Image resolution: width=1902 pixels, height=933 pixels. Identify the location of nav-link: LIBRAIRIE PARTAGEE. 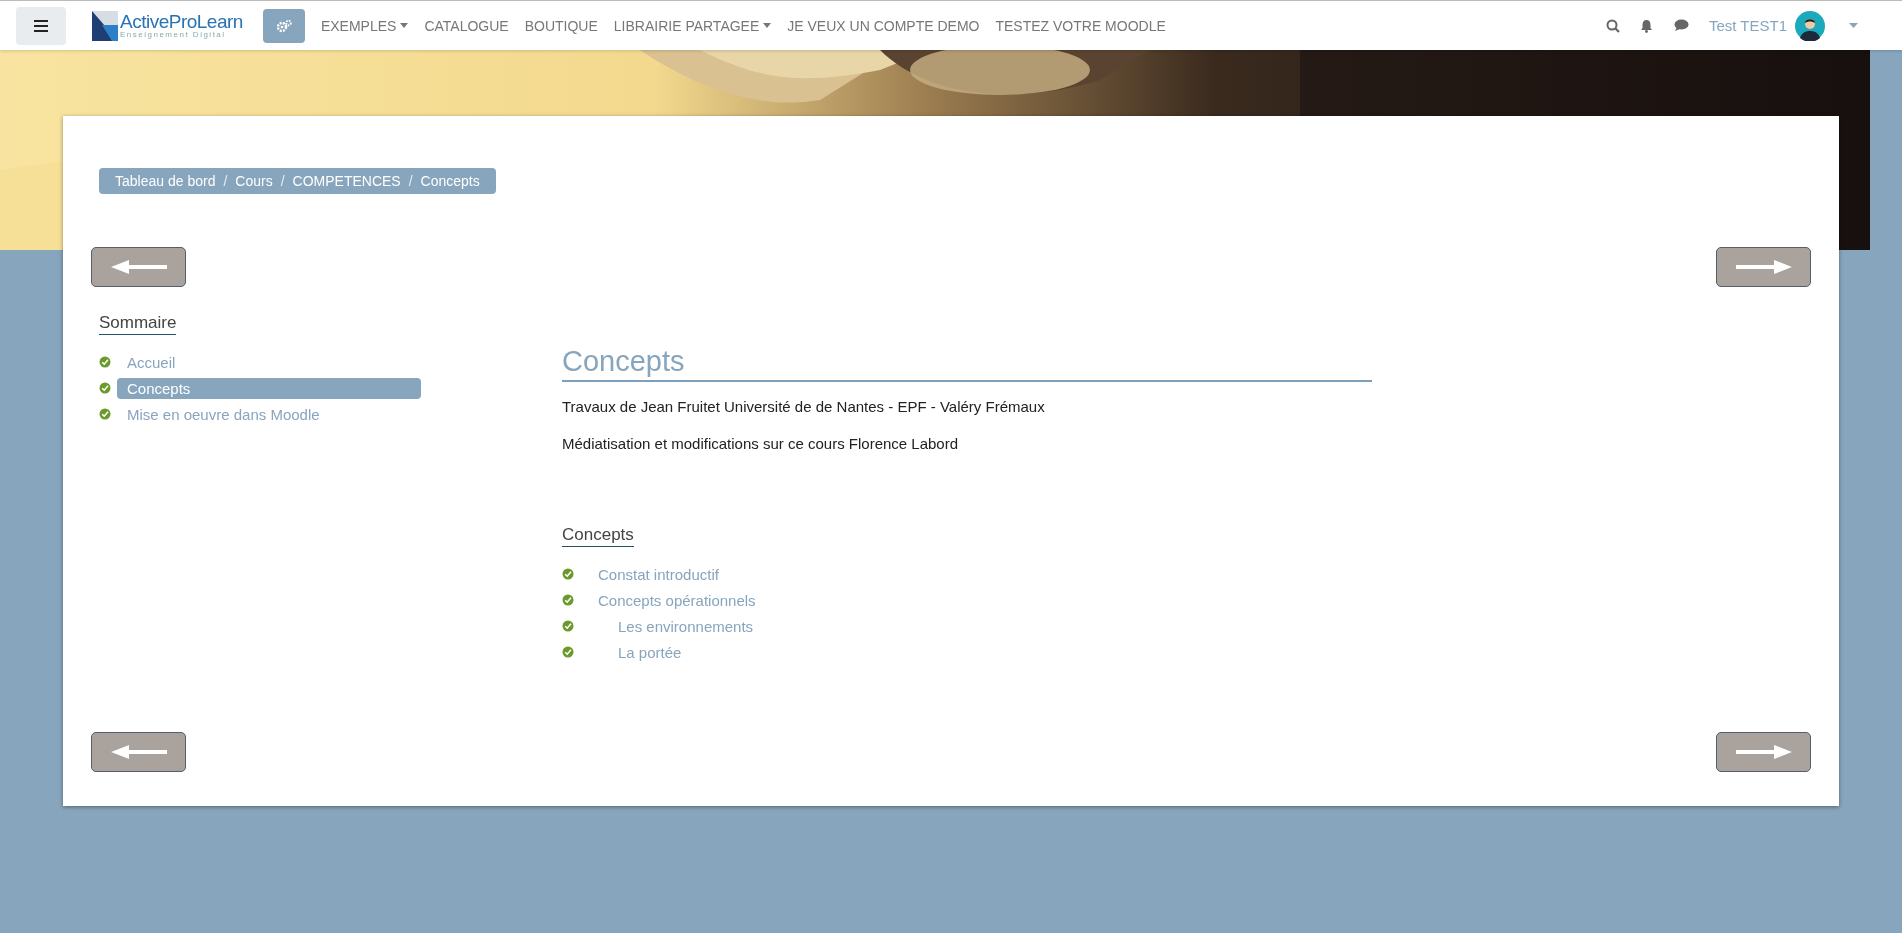
(692, 25).